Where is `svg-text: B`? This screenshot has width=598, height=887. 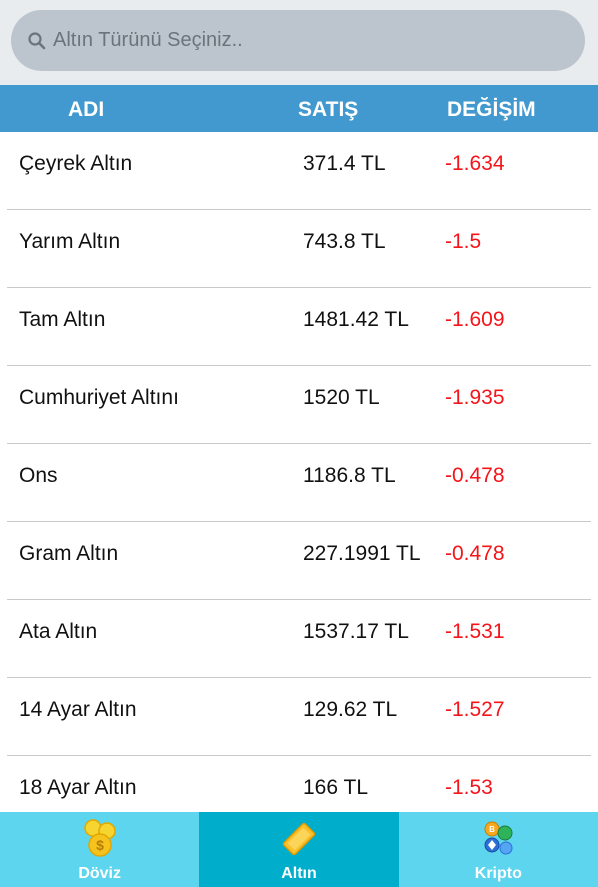 svg-text: B is located at coordinates (492, 829).